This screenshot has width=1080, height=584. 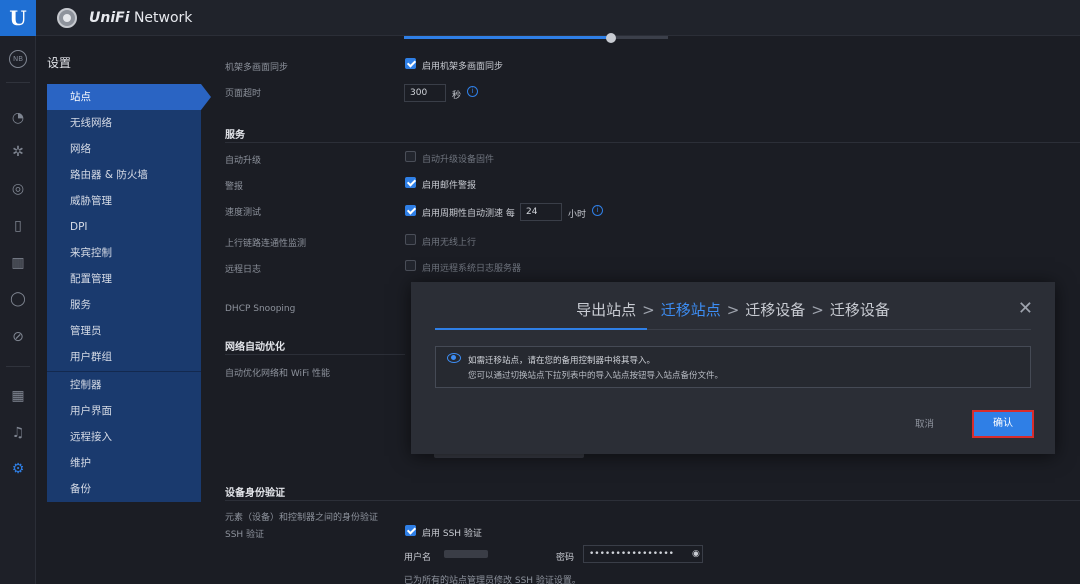 I want to click on rail-divider, so click(x=18, y=366).